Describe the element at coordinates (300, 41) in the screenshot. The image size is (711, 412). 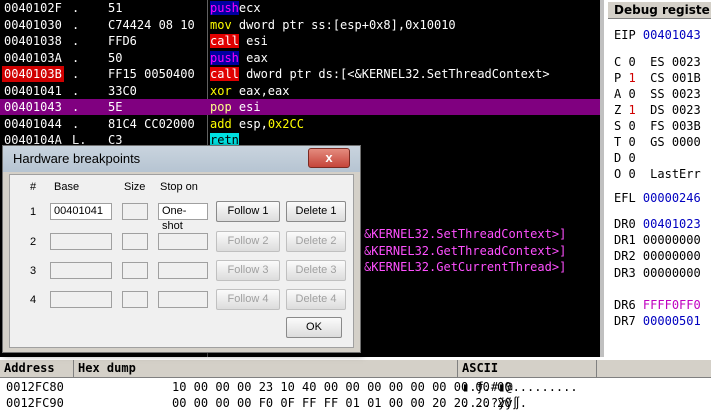
I see `disasm-row: 00401038. FFD6 call esi` at that location.